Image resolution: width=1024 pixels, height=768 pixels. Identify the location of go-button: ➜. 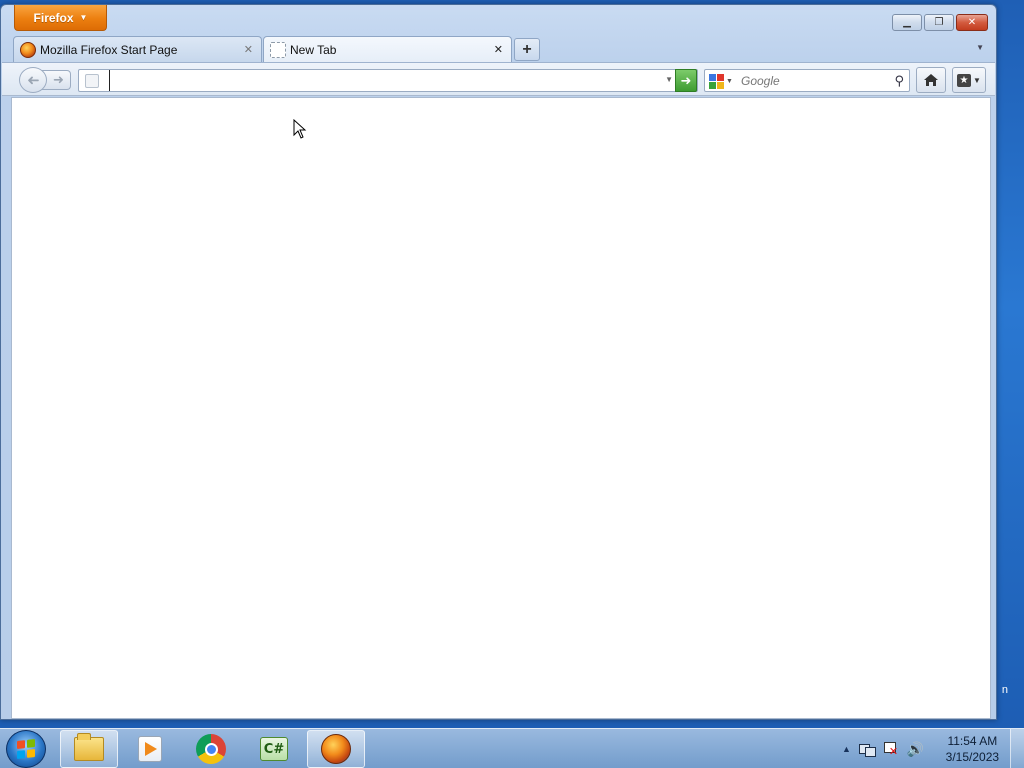
(686, 80).